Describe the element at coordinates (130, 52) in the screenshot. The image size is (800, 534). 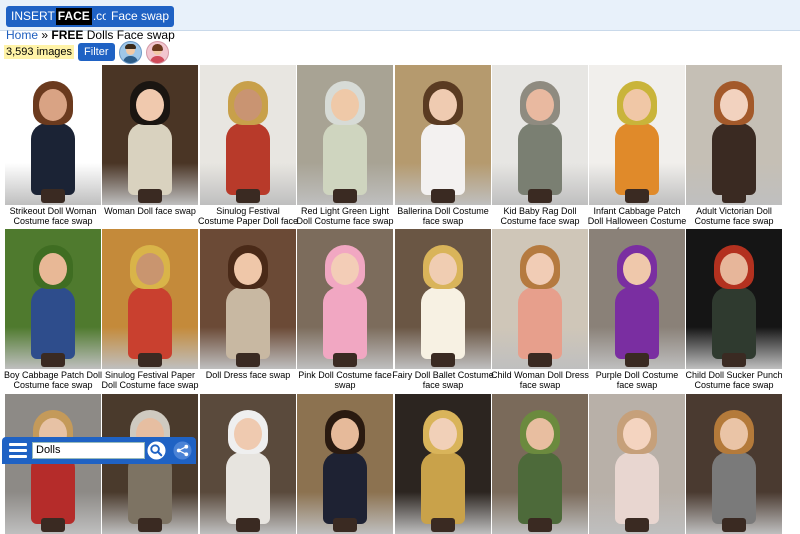
I see `man-avatar-icon` at that location.